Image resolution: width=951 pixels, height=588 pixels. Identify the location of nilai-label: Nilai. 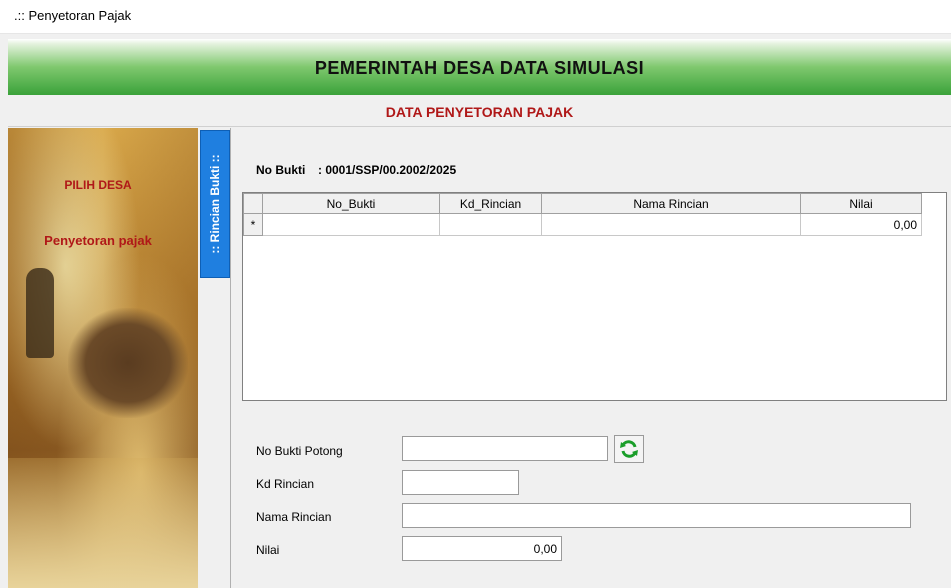
(268, 550).